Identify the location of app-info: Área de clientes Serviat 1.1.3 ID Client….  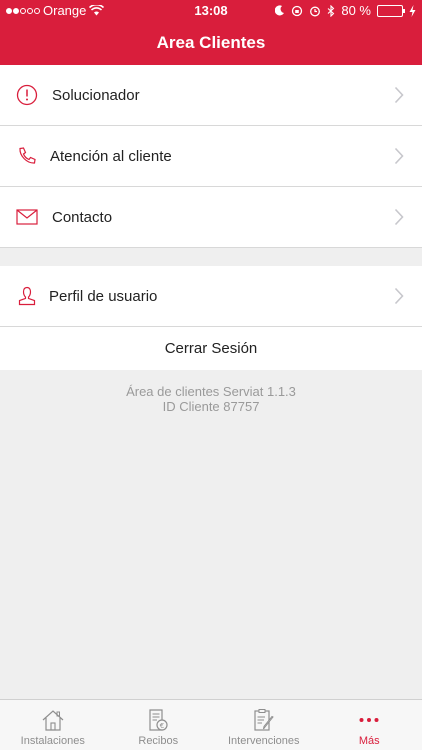
(211, 399).